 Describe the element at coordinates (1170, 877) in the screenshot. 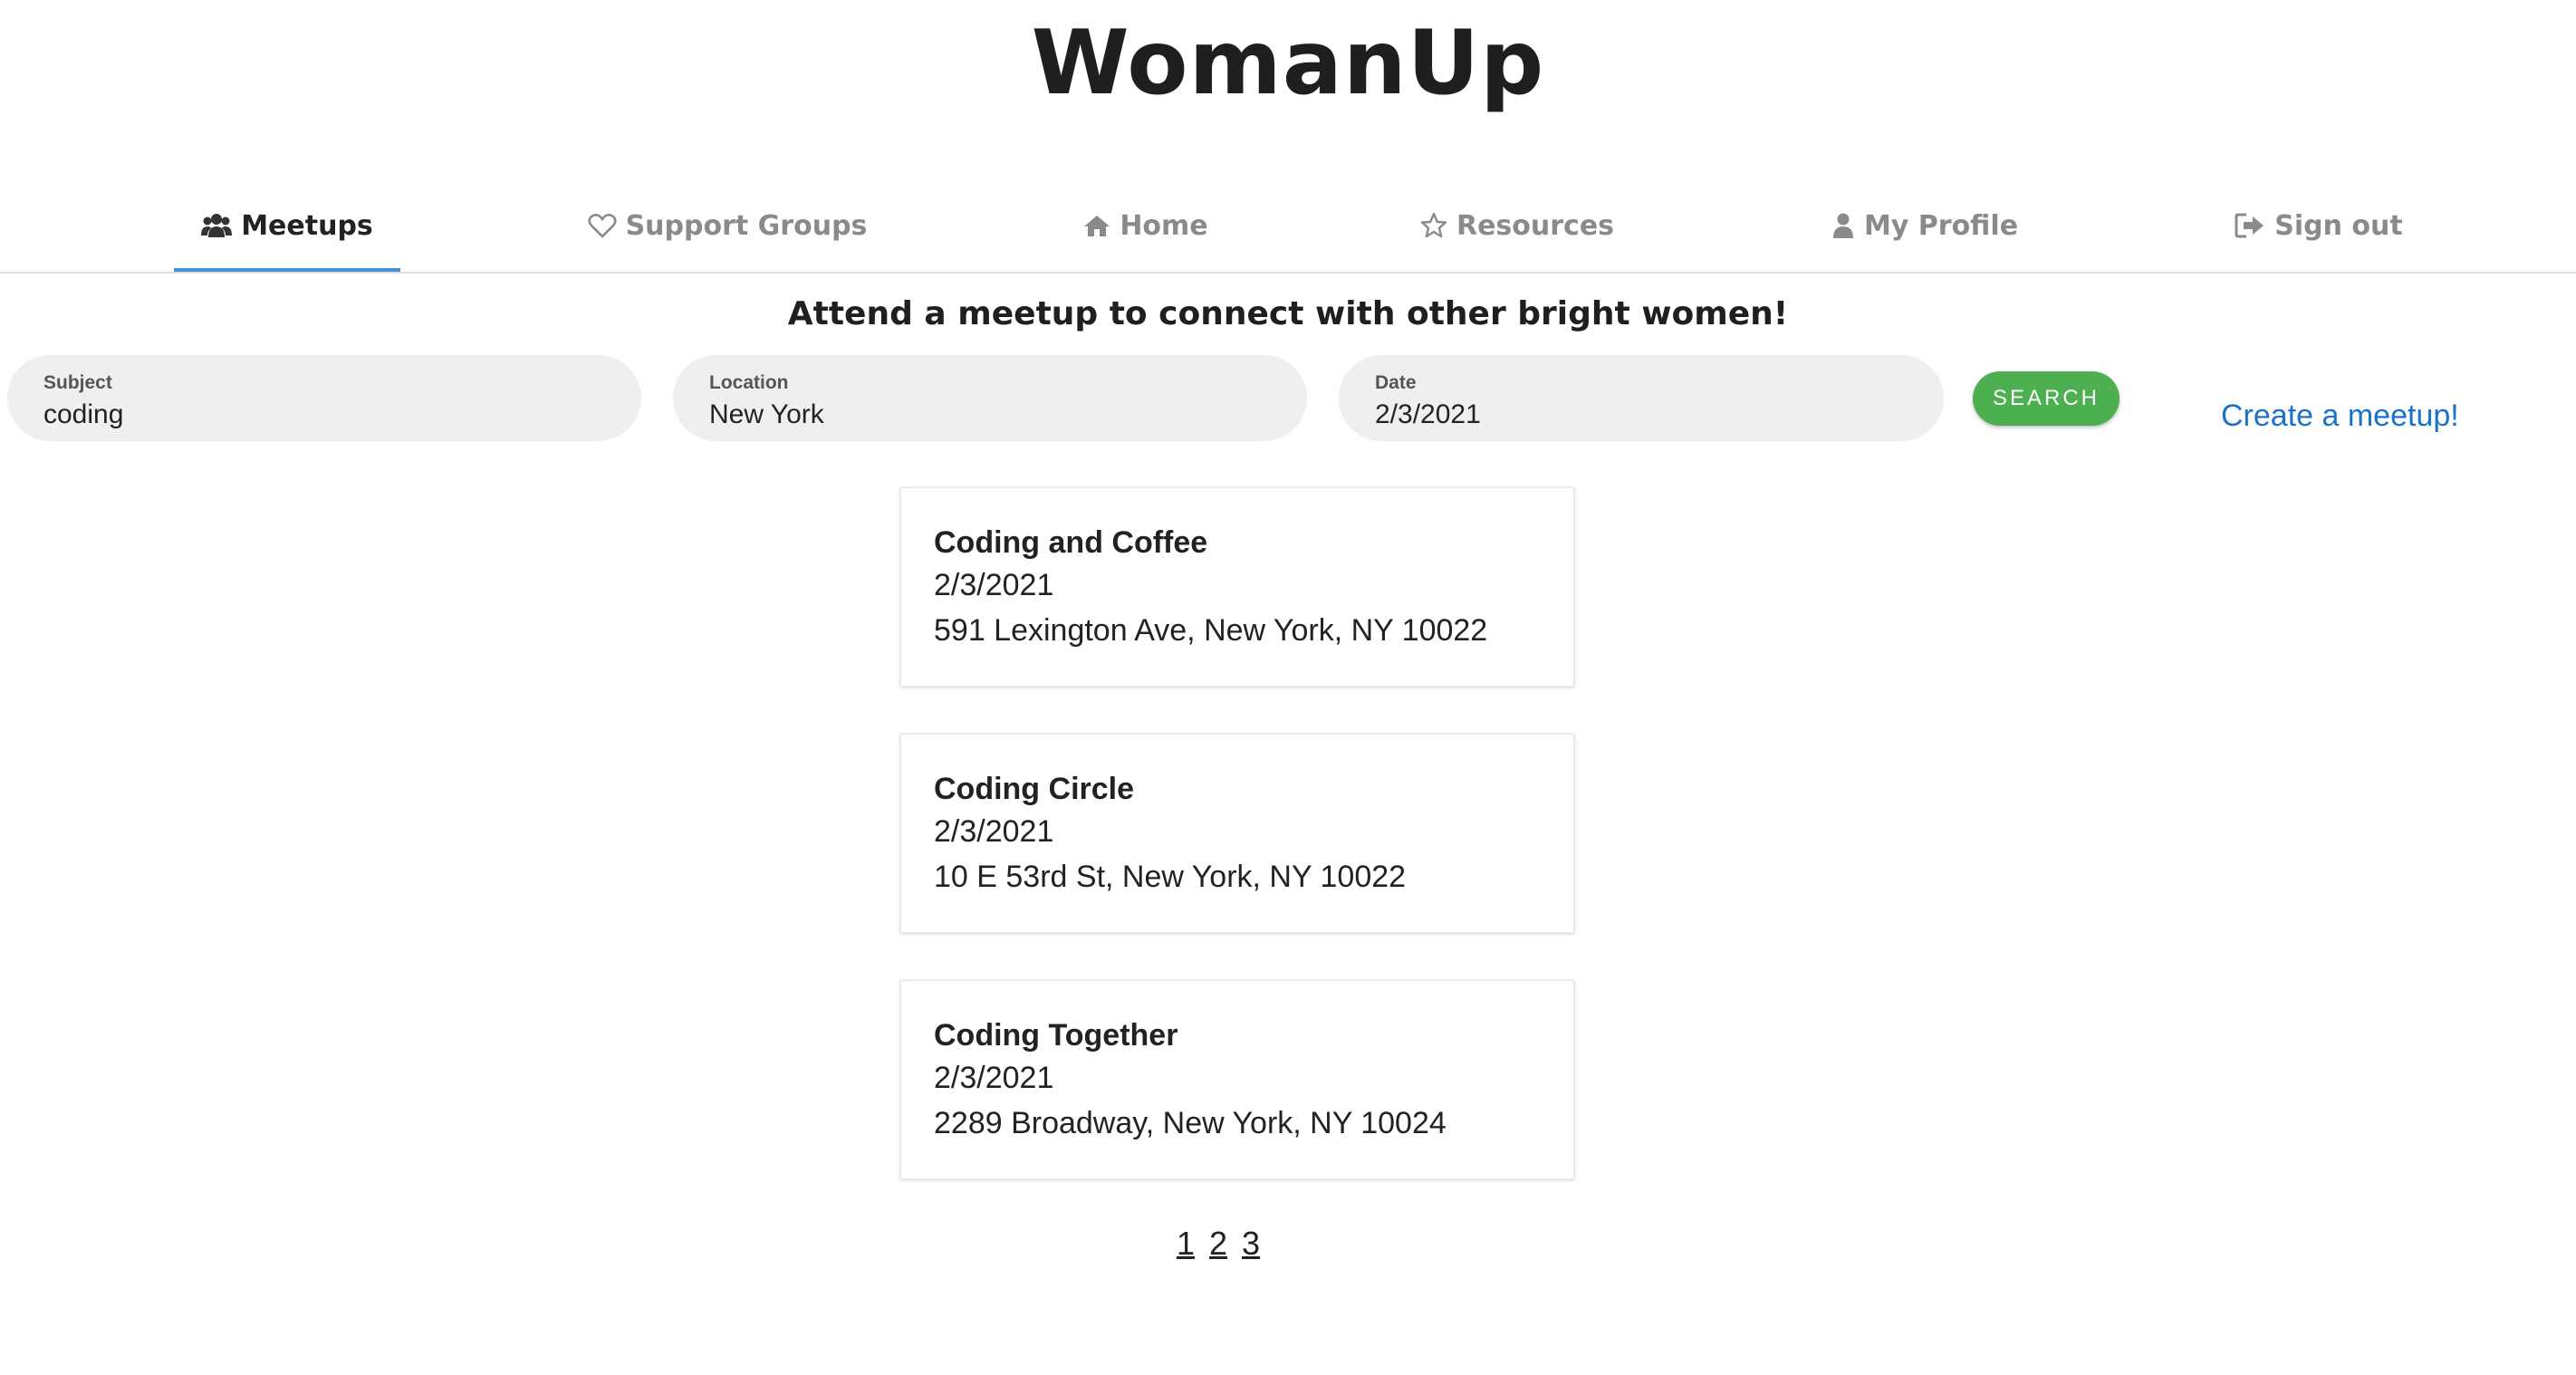

I see `meetup-address: 10 E 53rd St, New York, NY 10022` at that location.